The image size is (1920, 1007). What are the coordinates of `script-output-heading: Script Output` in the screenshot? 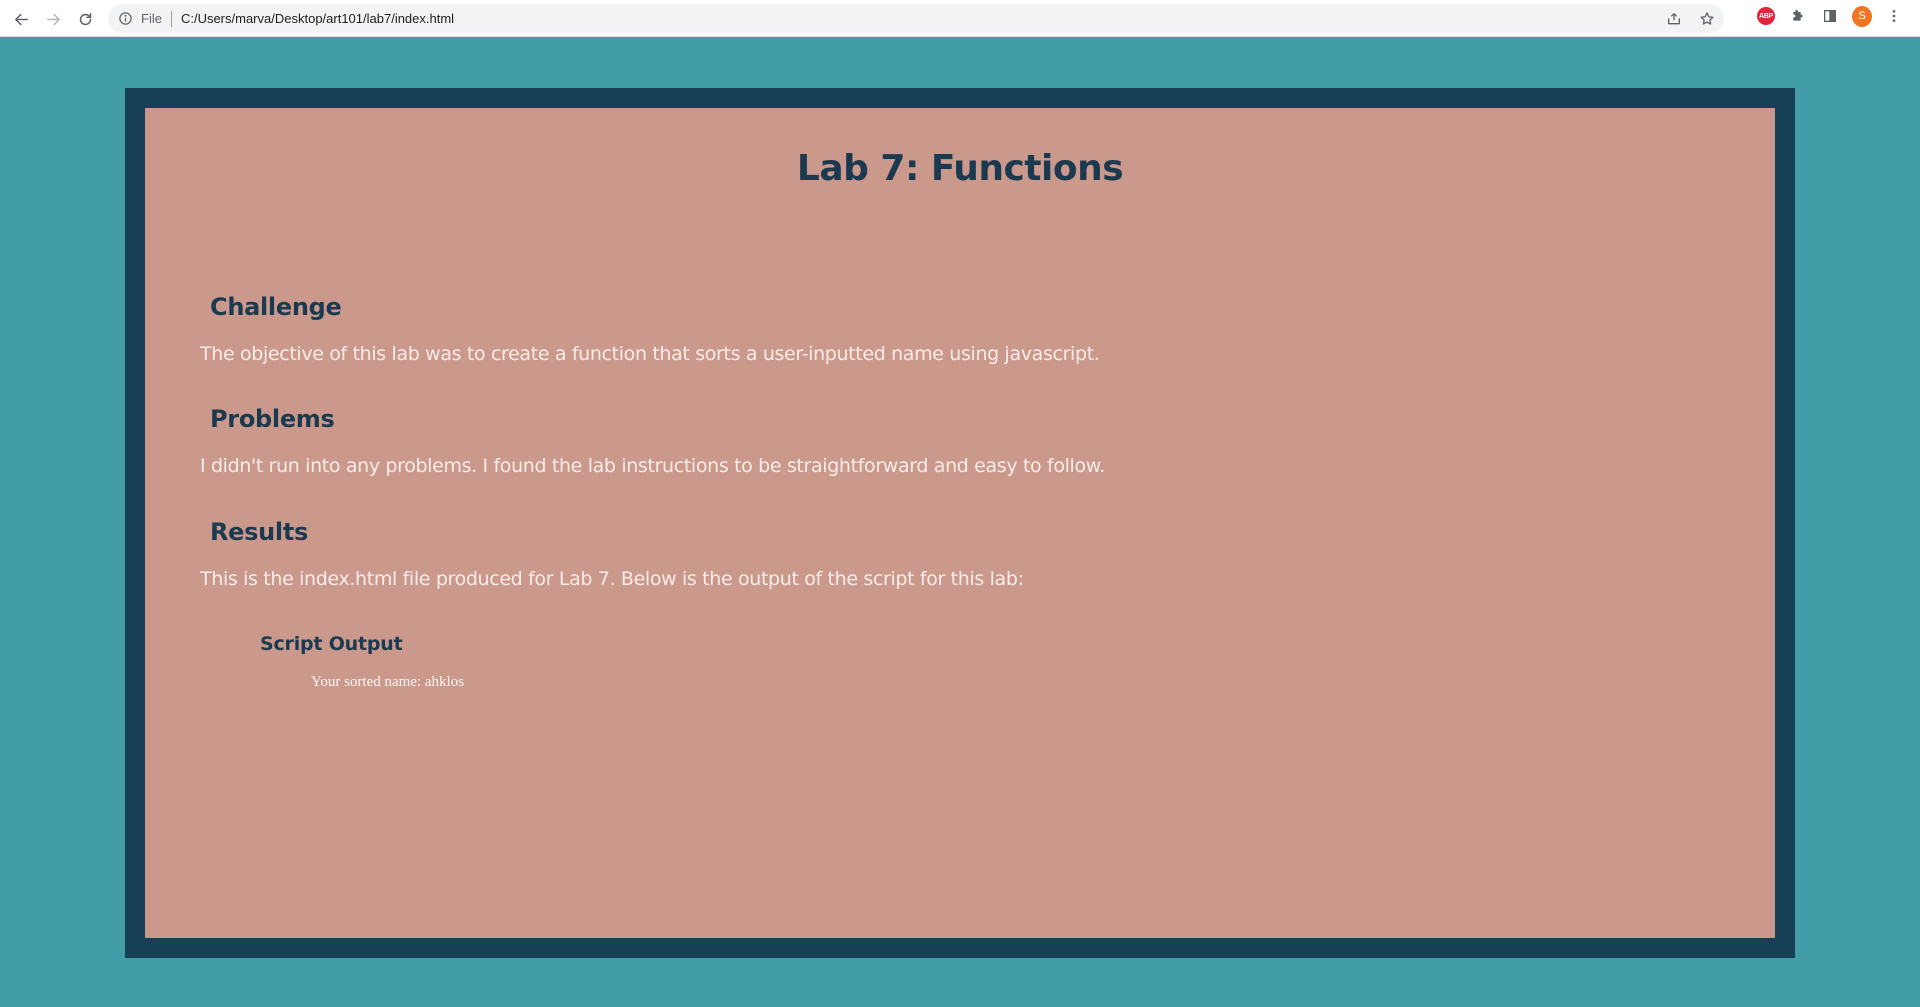 It's located at (331, 644).